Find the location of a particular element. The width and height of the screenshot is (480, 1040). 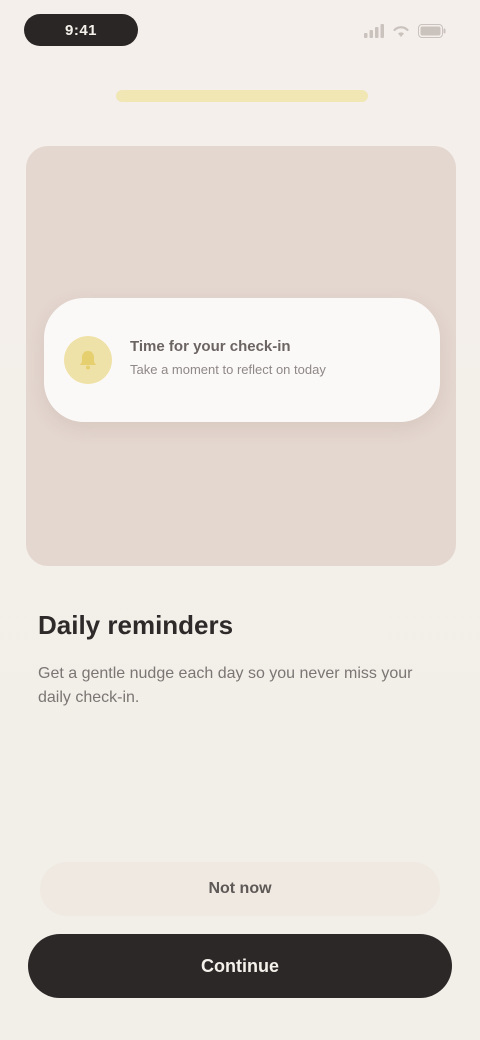

notification-title: Time for your check-in is located at coordinates (210, 346).